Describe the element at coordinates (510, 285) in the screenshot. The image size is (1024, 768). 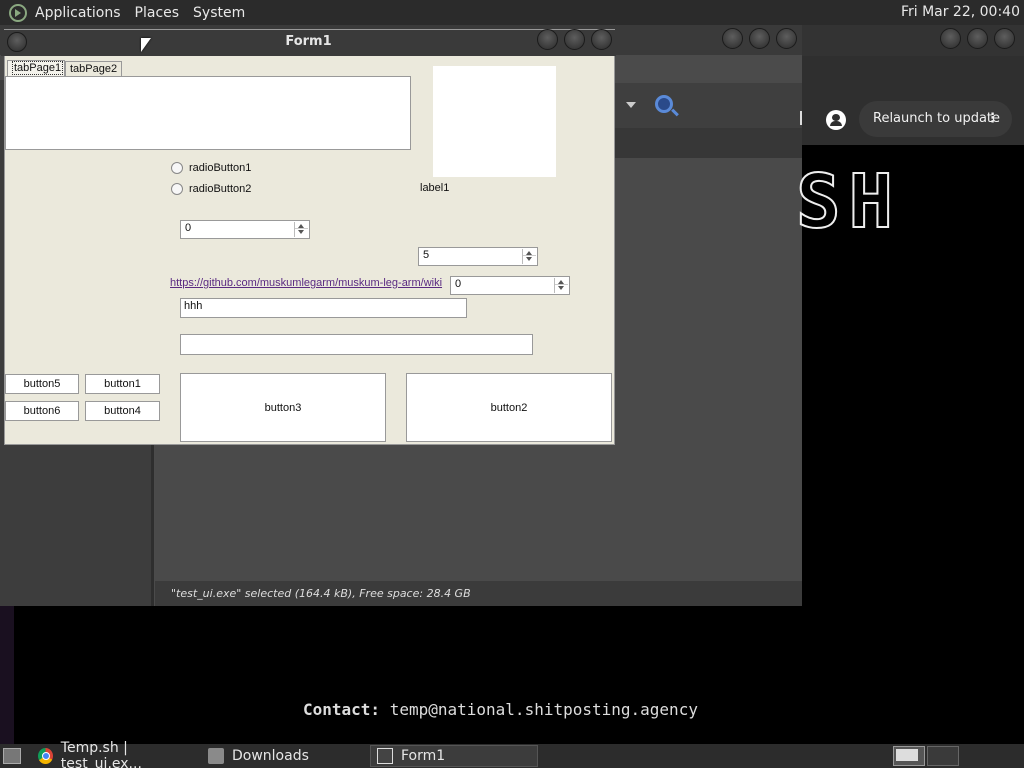
I see `numeric-updown-3: 0` at that location.